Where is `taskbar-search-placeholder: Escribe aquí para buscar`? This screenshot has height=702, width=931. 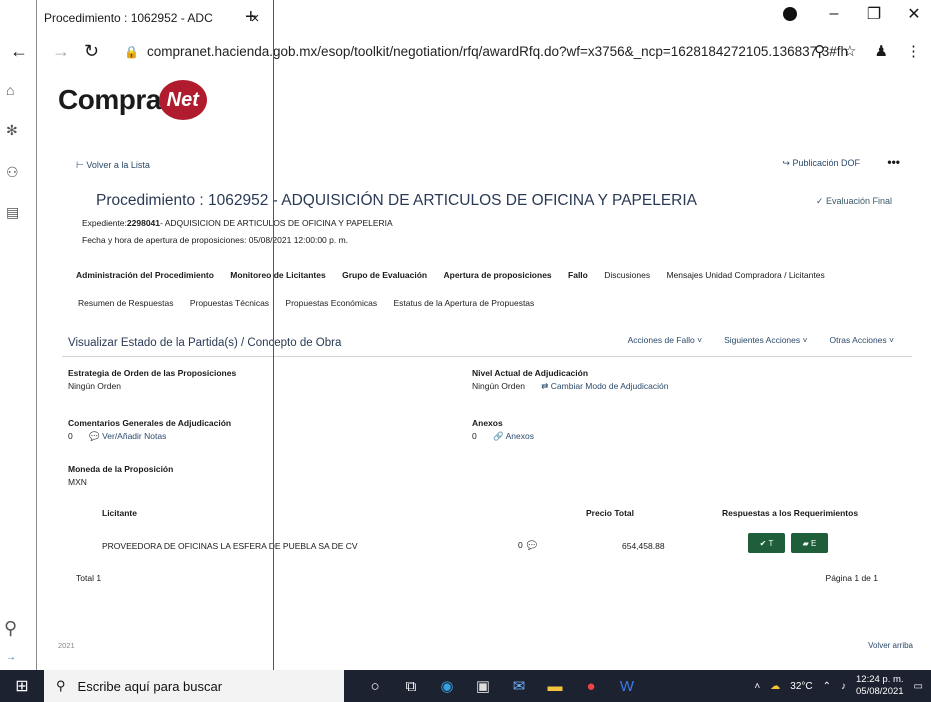 taskbar-search-placeholder: Escribe aquí para buscar is located at coordinates (150, 686).